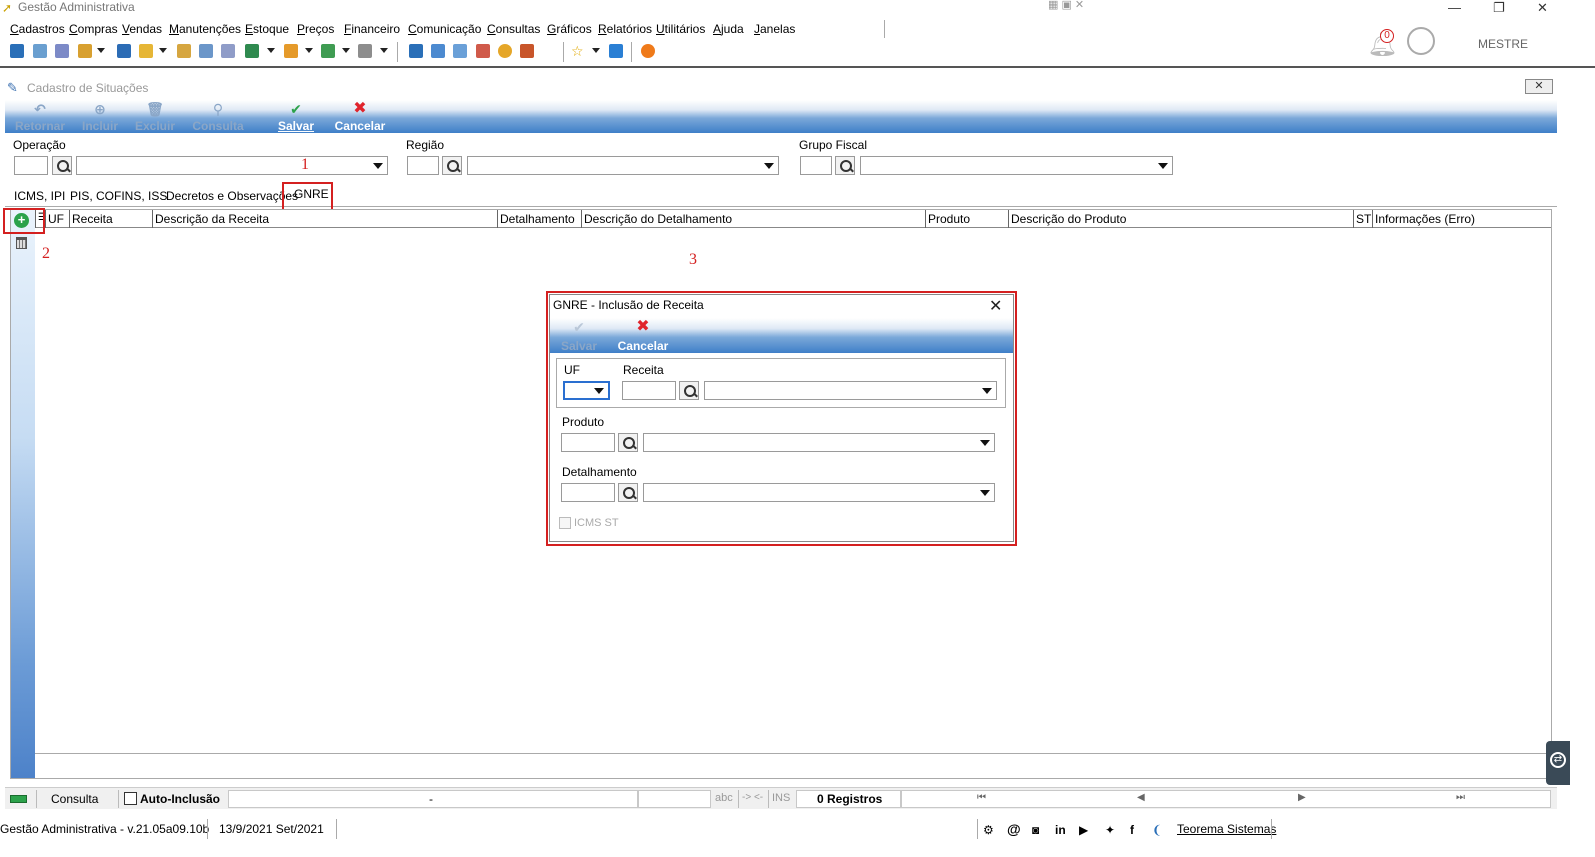 The width and height of the screenshot is (1595, 857). Describe the element at coordinates (328, 51) in the screenshot. I see `money-icon` at that location.